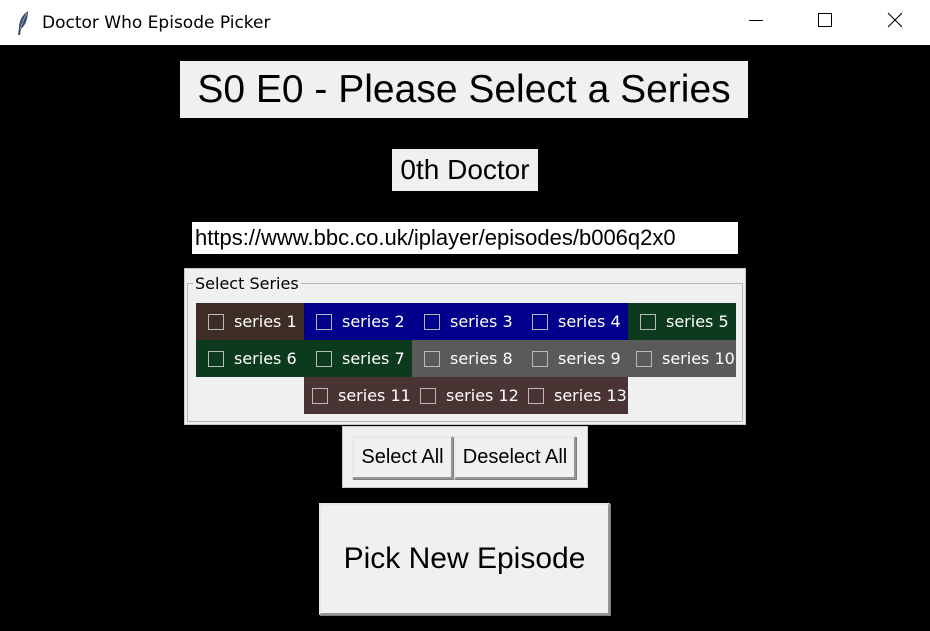 This screenshot has width=930, height=631. I want to click on title-bar: Doctor Who Episode Picker, so click(465, 22).